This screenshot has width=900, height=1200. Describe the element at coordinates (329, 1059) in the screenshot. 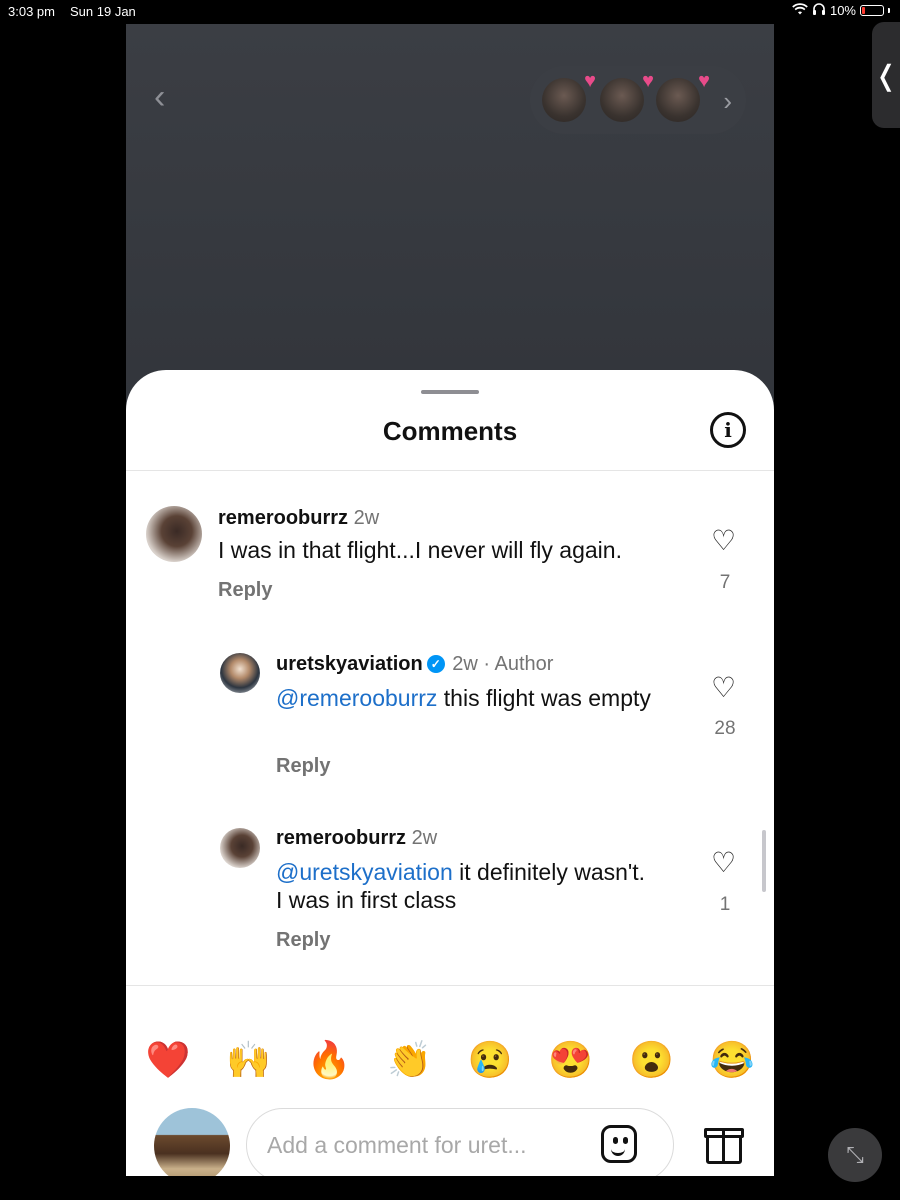

I see `emoji-fire-button: 🔥` at that location.